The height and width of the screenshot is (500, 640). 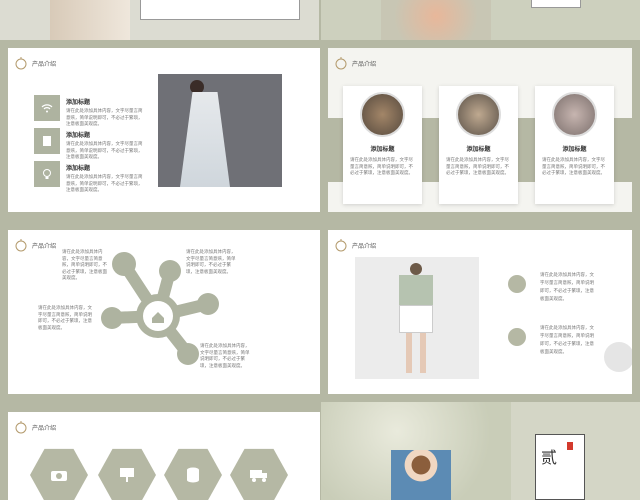 I want to click on item-2-icon, so click(x=517, y=337).